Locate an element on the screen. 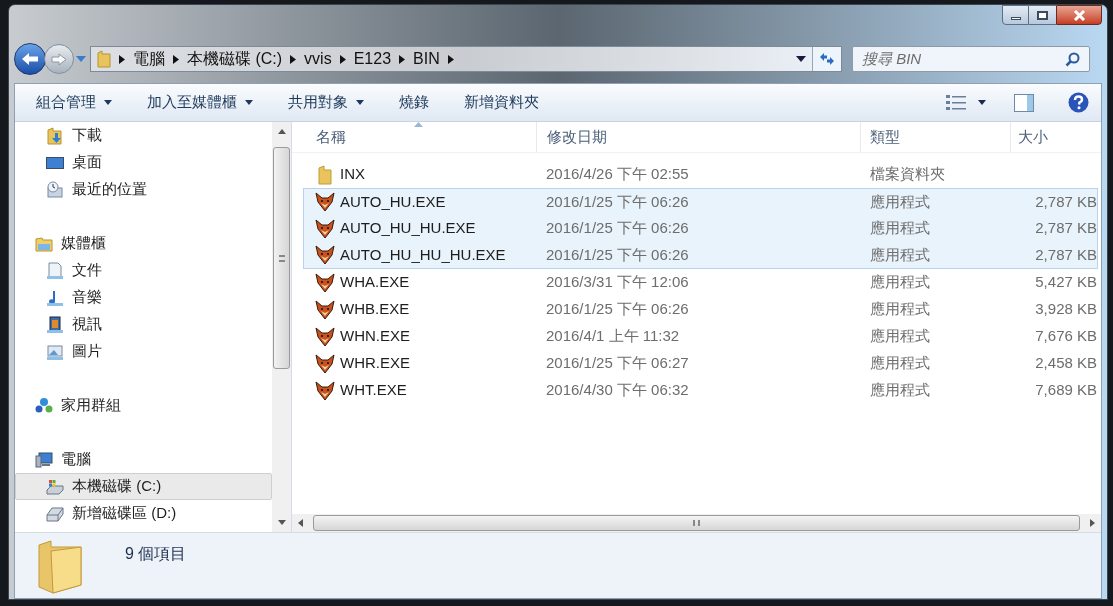  back-button is located at coordinates (30, 59).